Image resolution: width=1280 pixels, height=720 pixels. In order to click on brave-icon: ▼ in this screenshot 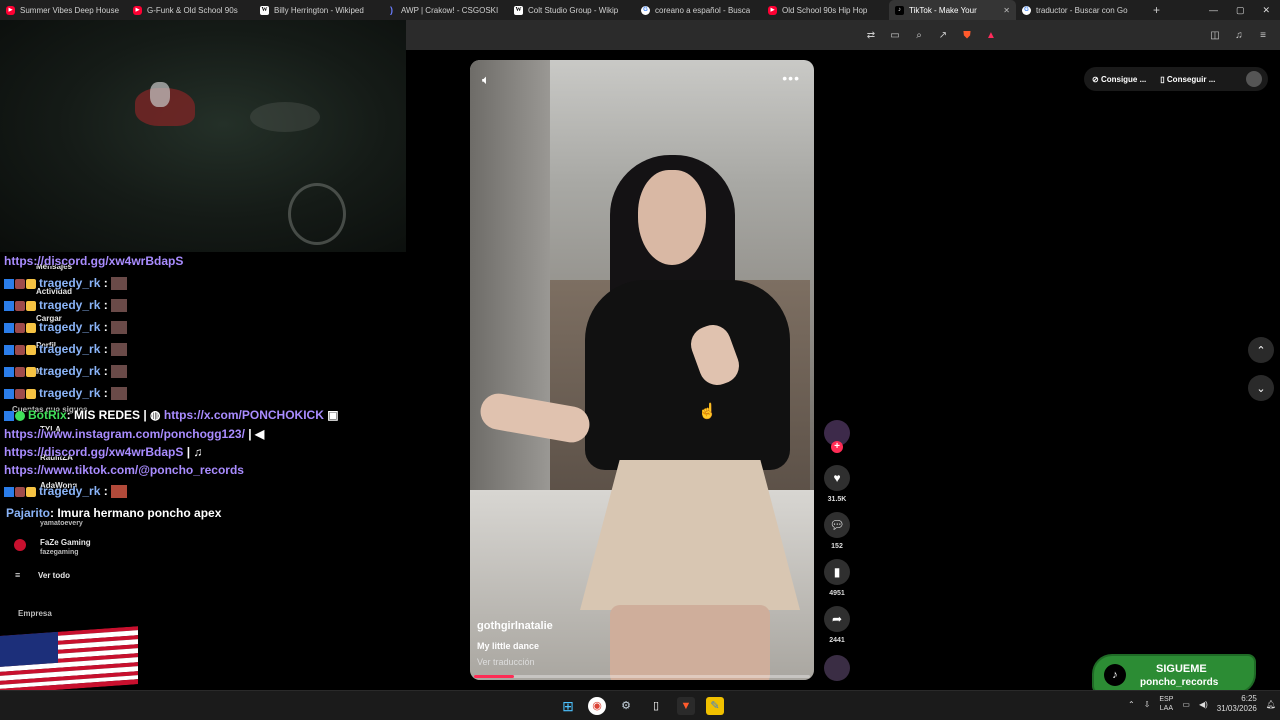, I will do `click(686, 706)`.